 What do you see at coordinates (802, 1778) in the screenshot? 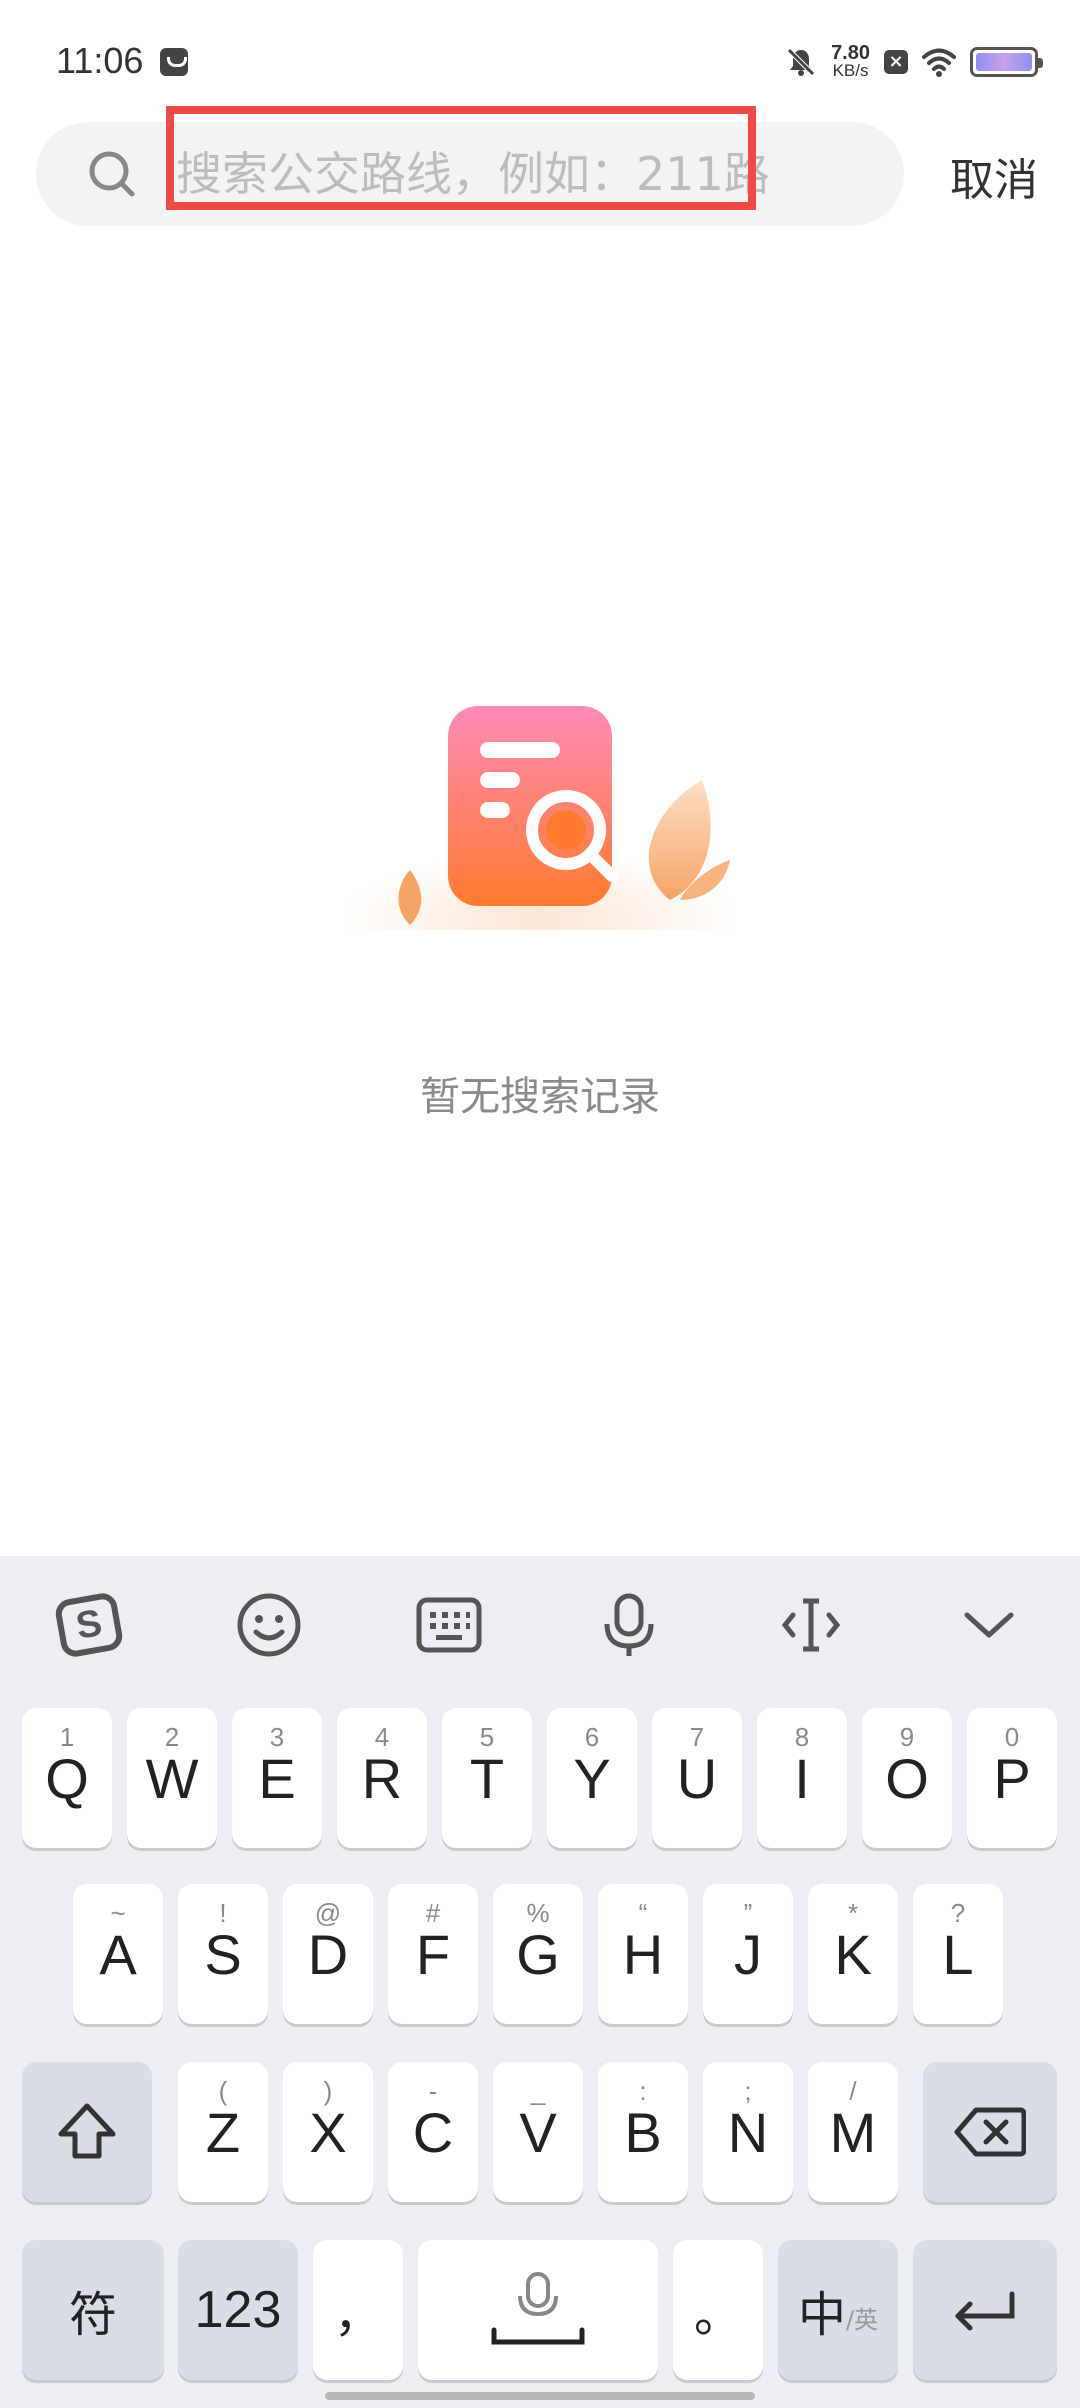
I see `key-i: 8I` at bounding box center [802, 1778].